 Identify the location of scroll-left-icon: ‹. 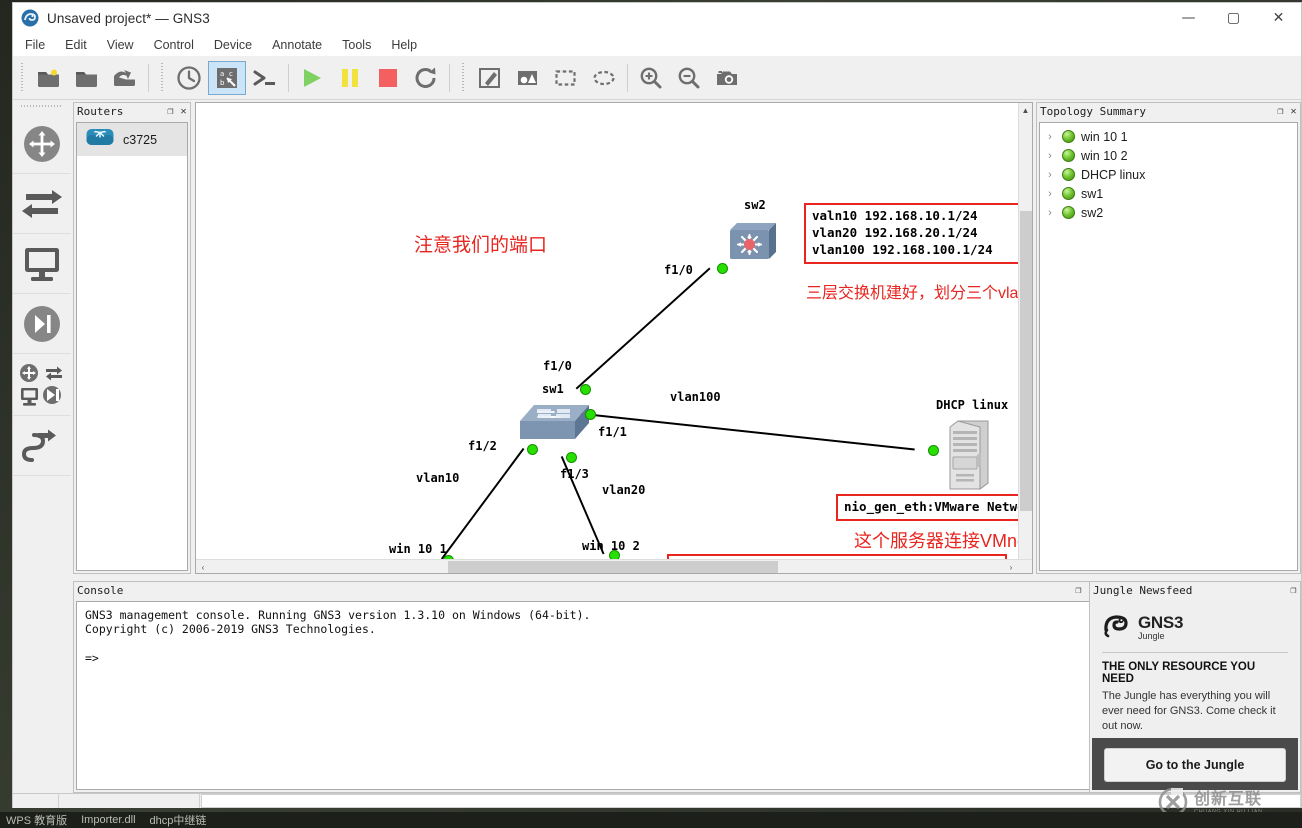
(203, 566).